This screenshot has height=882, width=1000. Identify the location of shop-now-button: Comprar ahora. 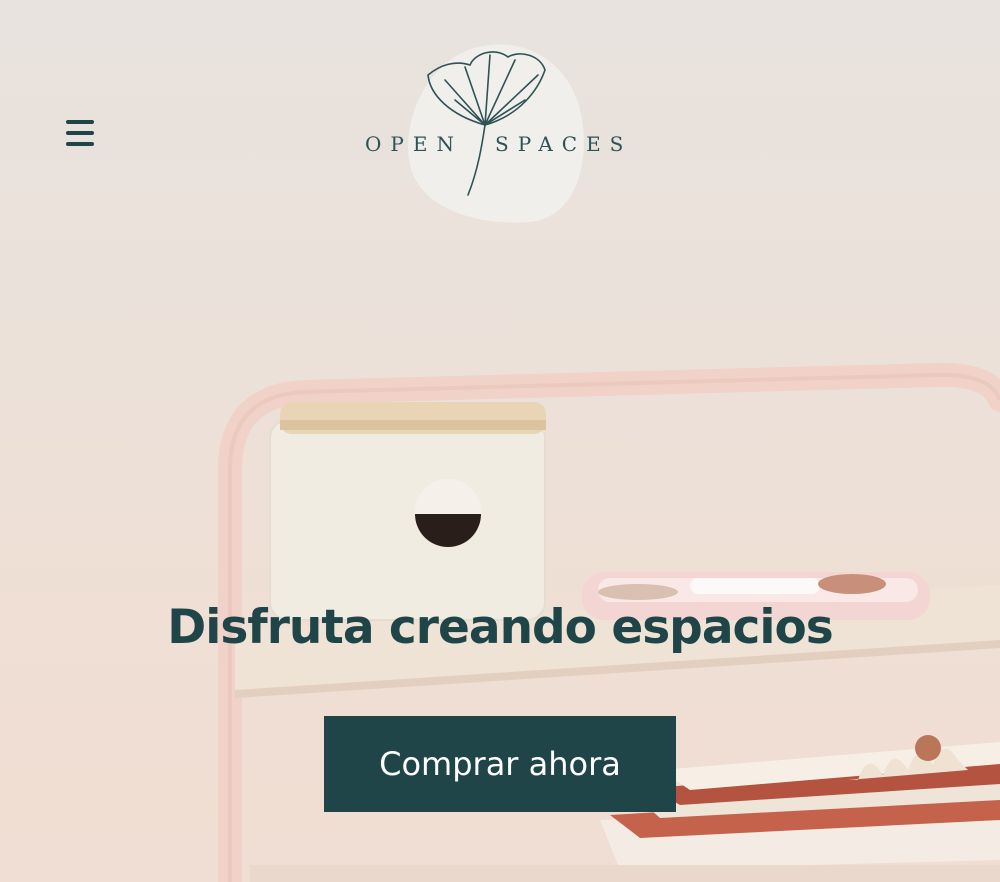
(500, 764).